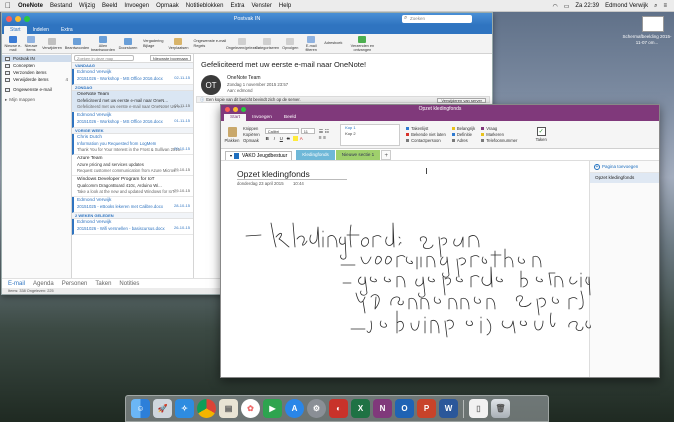 The width and height of the screenshot is (674, 422). I want to click on align-icon: ≡ ≡, so click(324, 138).